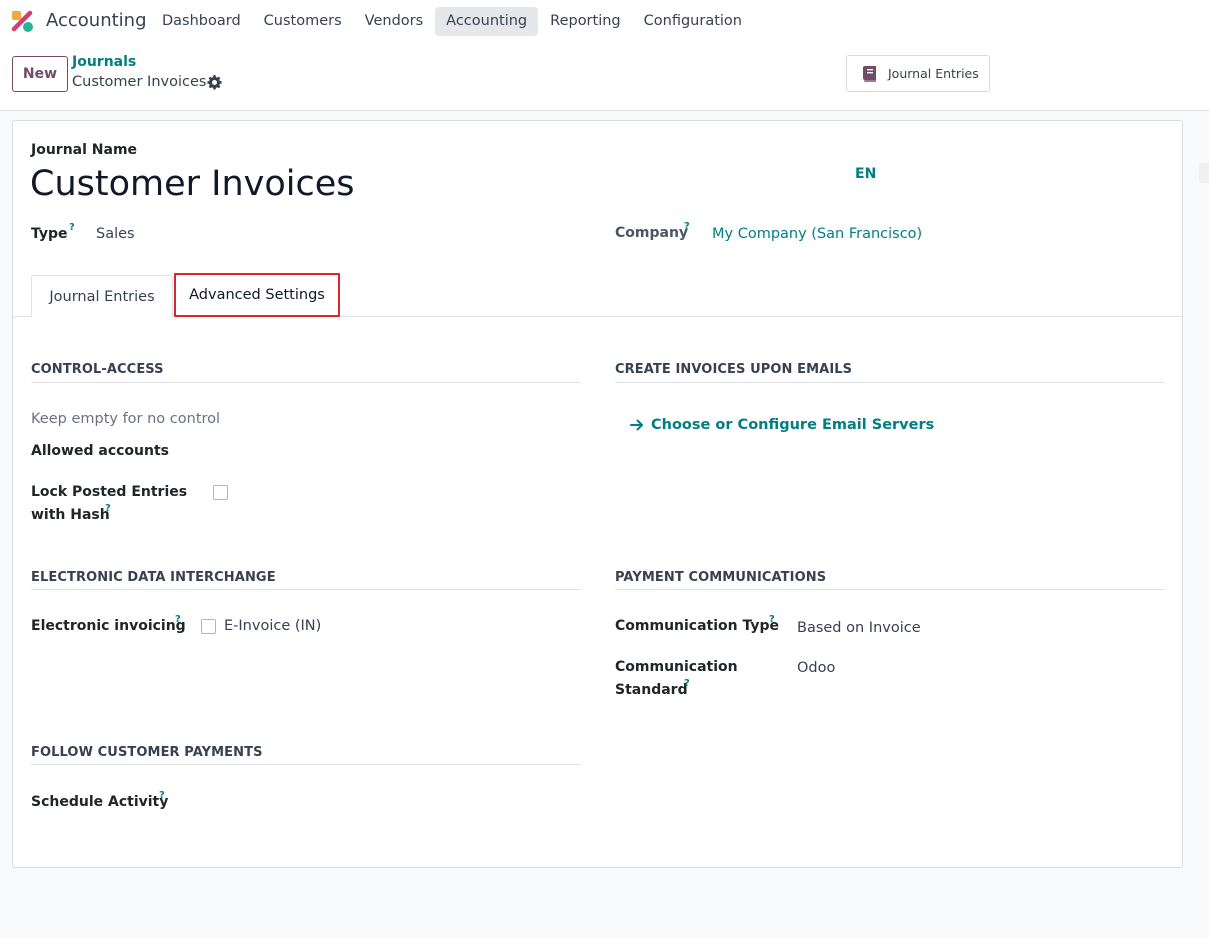 This screenshot has width=1209, height=938. I want to click on einvoice-in-label: E-Invoice (IN), so click(272, 626).